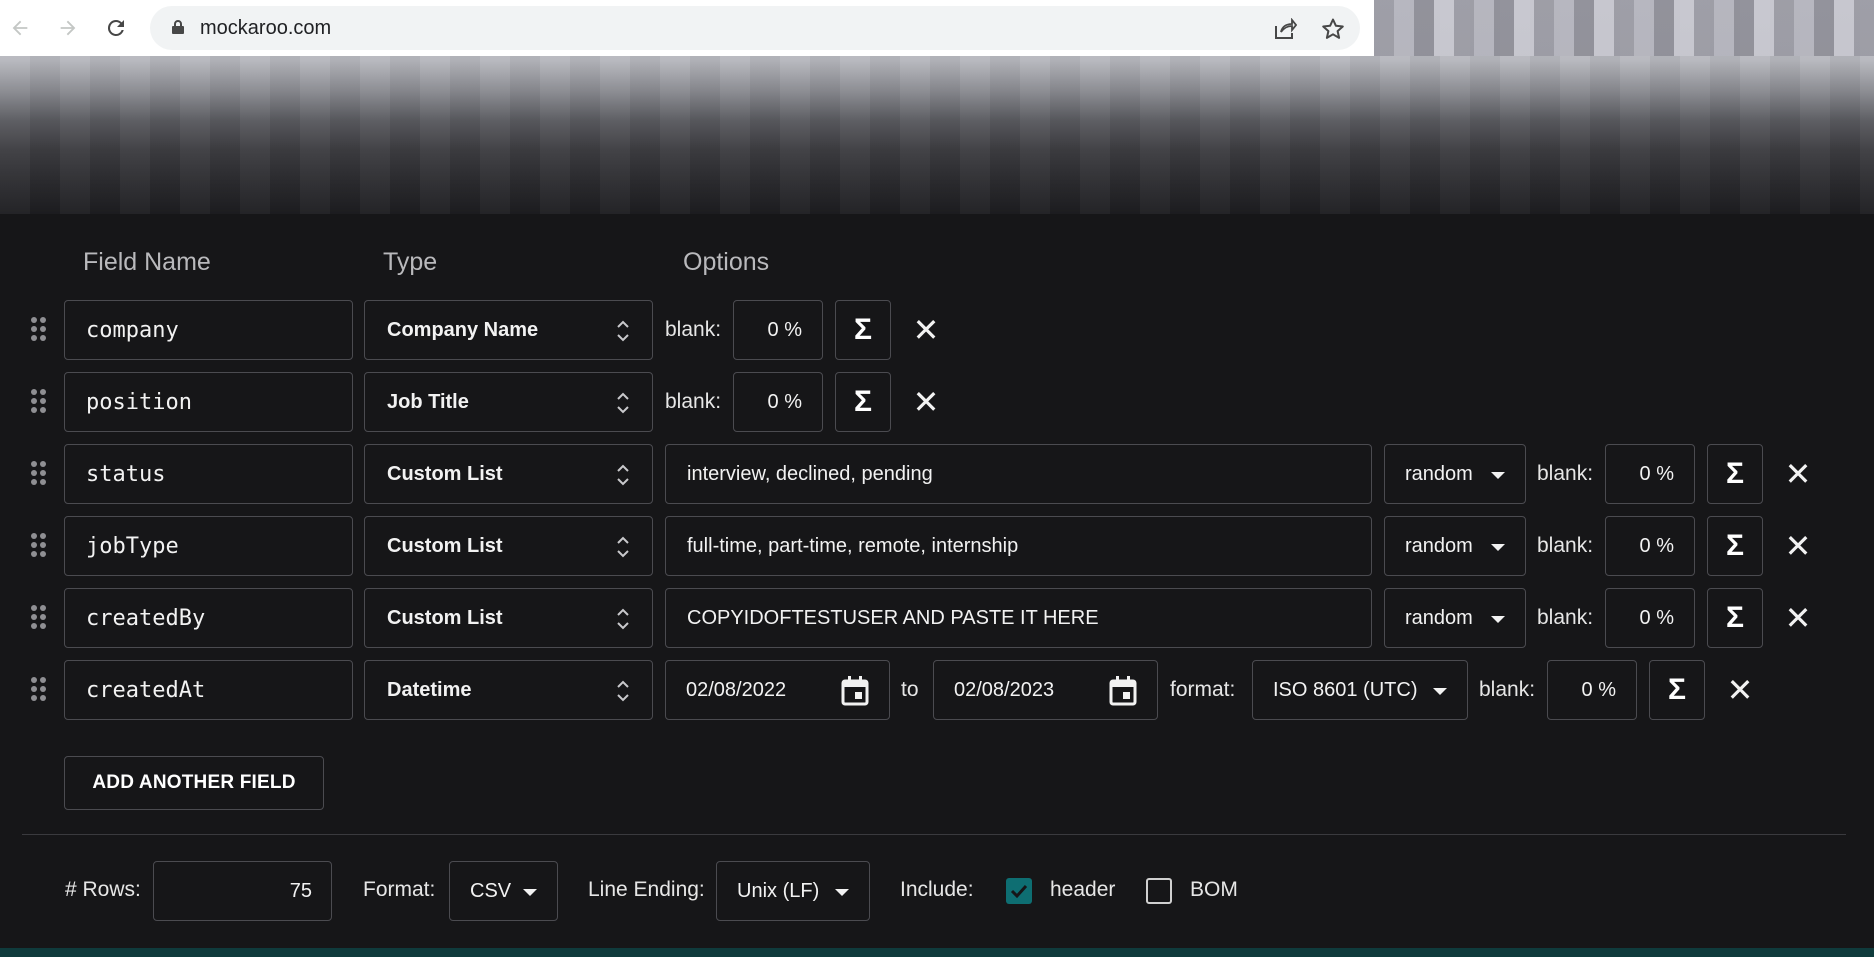 This screenshot has height=957, width=1874. I want to click on bom-checkbox-label: BOM, so click(1214, 889).